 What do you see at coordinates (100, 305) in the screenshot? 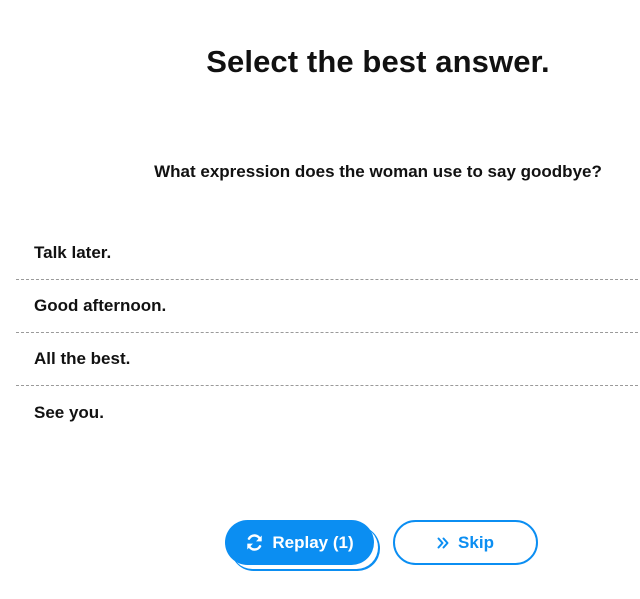
I see `answer-option-label: Good afternoon.` at bounding box center [100, 305].